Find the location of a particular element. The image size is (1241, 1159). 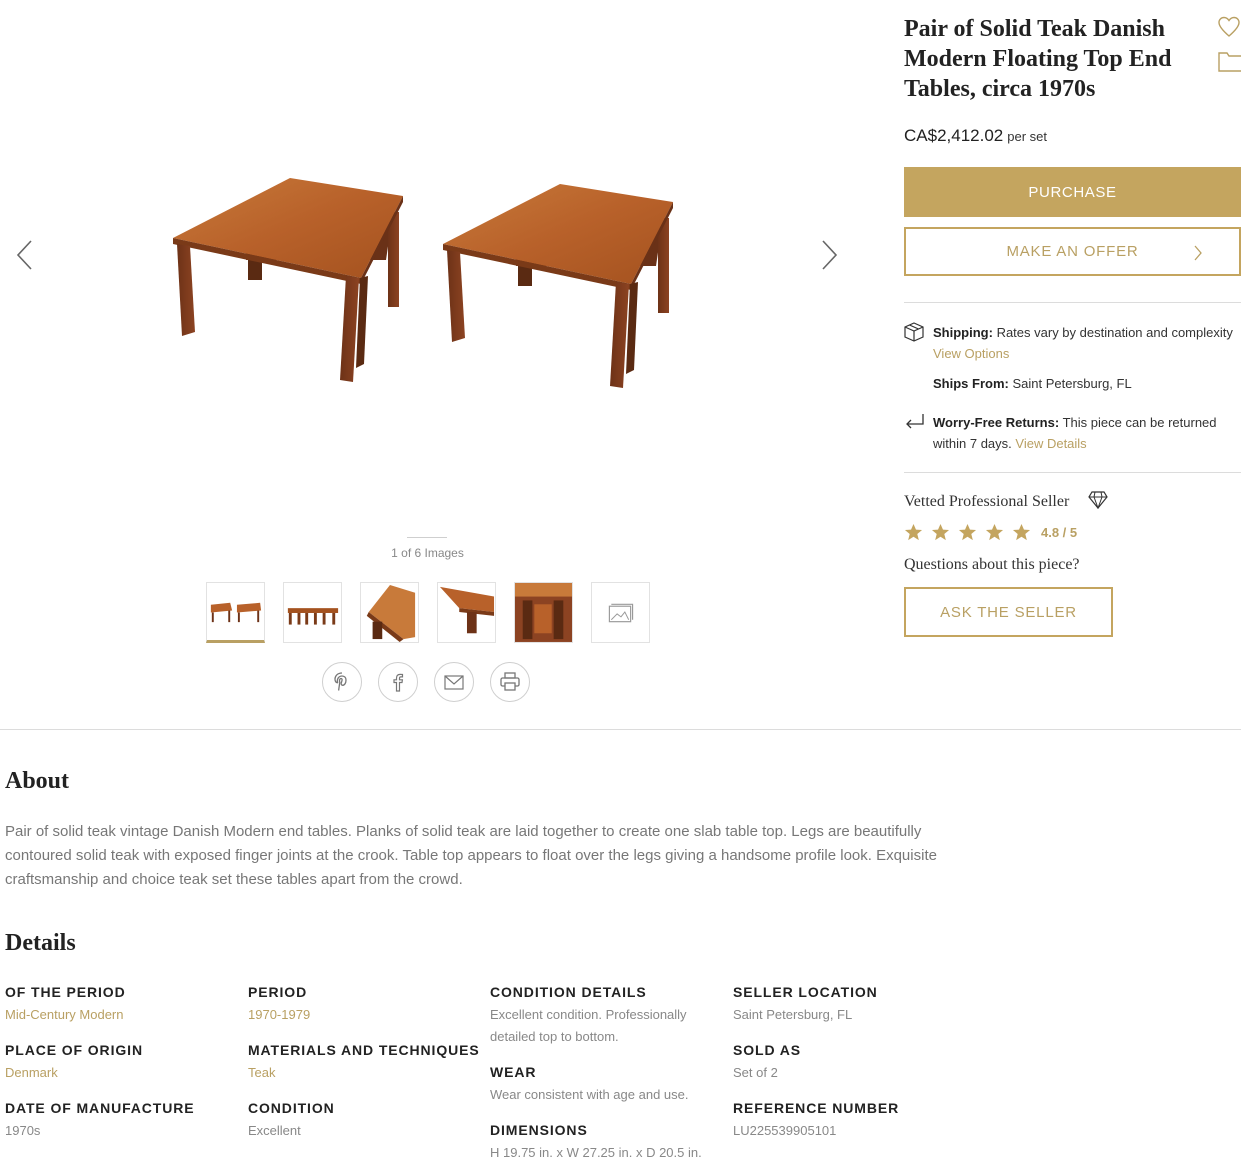

return-arrow-icon is located at coordinates (915, 421).